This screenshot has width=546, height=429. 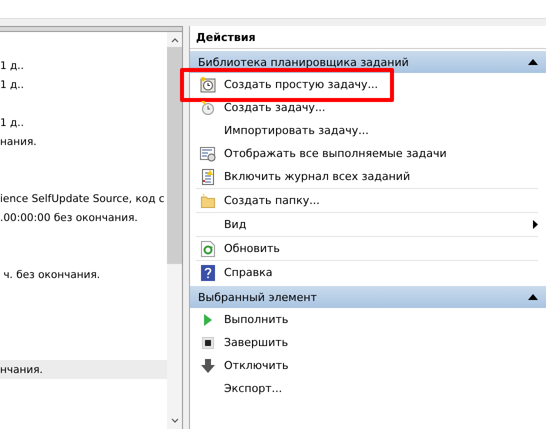 What do you see at coordinates (208, 272) in the screenshot?
I see `help-icon` at bounding box center [208, 272].